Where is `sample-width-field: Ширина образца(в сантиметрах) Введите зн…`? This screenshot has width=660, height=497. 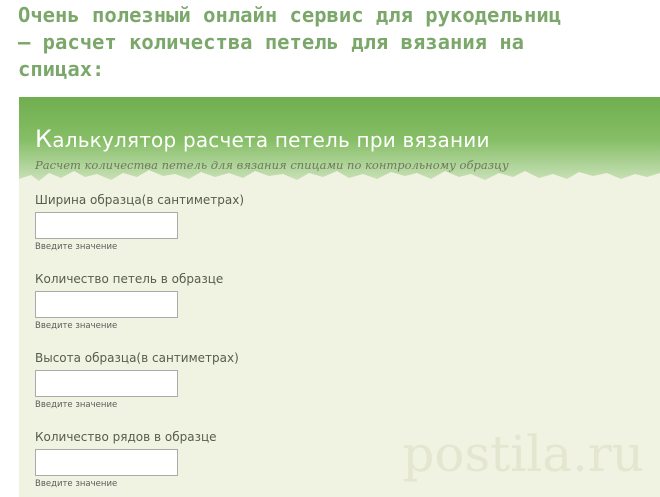 sample-width-field: Ширина образца(в сантиметрах) Введите зн… is located at coordinates (139, 222).